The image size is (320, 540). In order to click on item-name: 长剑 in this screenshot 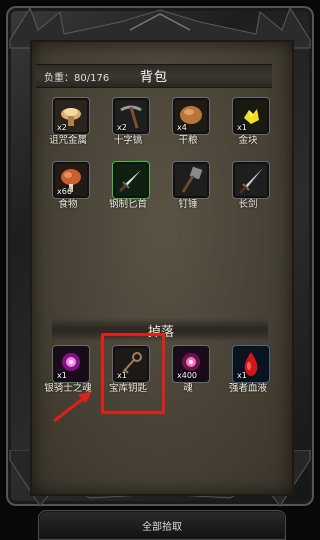, I will do `click(248, 204)`.